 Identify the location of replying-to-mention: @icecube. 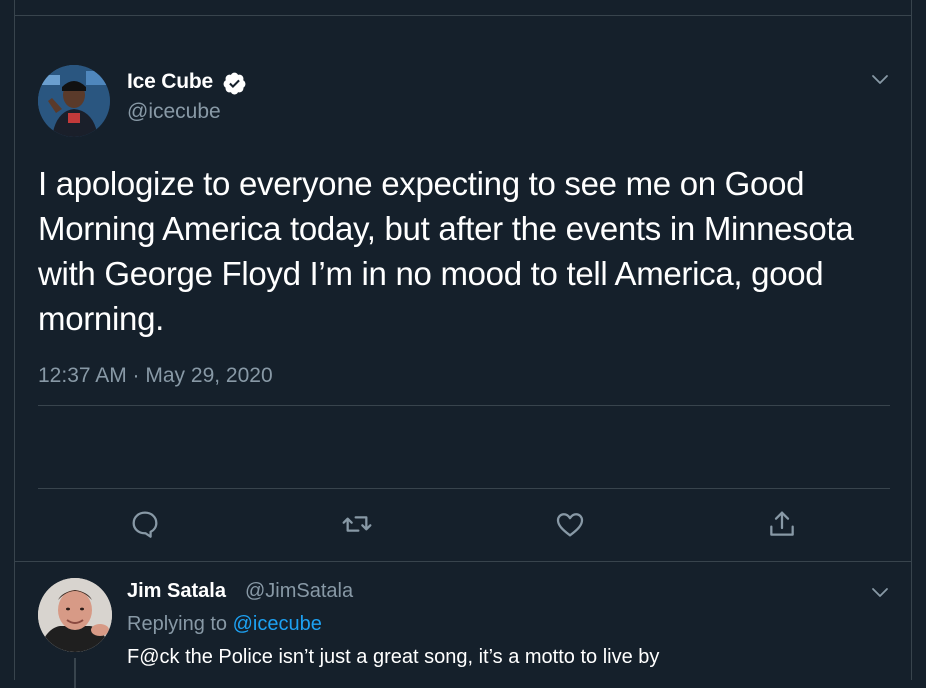
(277, 624).